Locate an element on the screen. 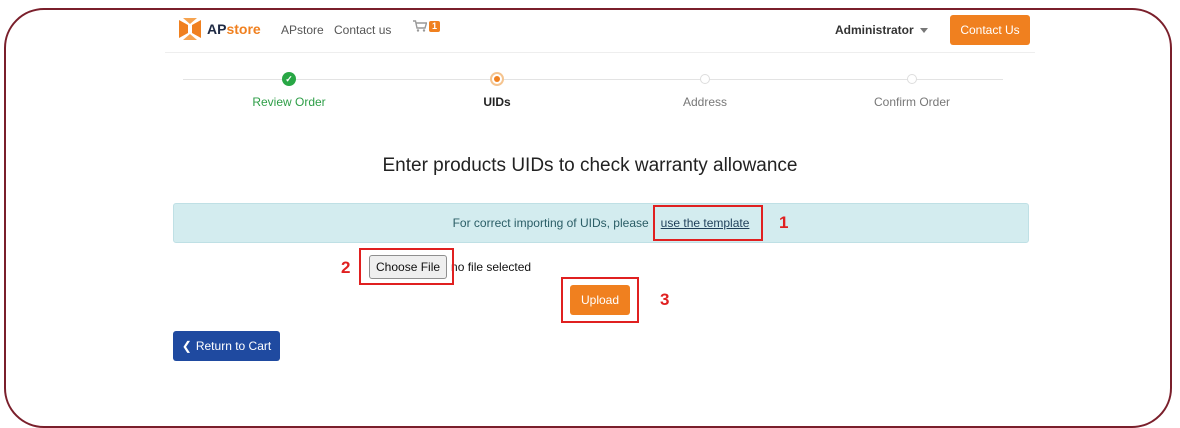  contact-us-button: Contact Us is located at coordinates (990, 30).